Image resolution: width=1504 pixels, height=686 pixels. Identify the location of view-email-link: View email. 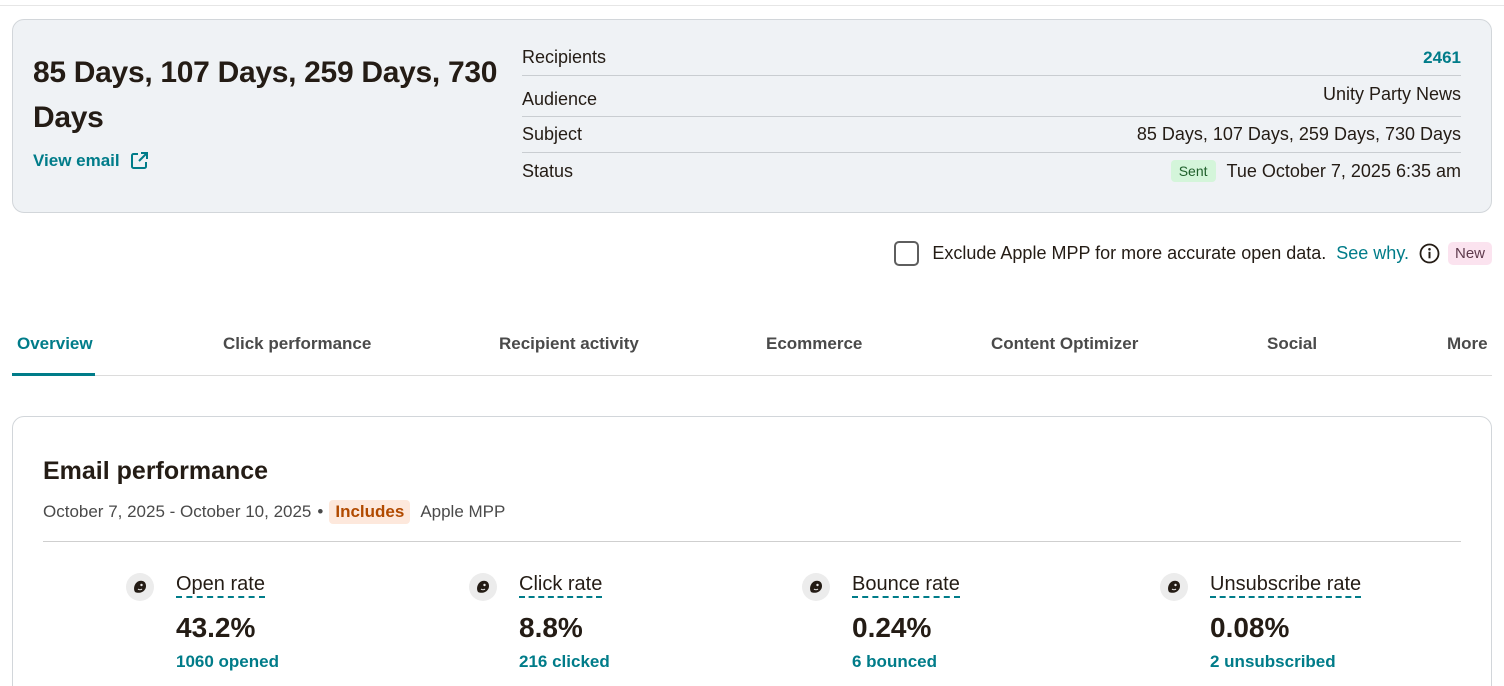
(91, 161).